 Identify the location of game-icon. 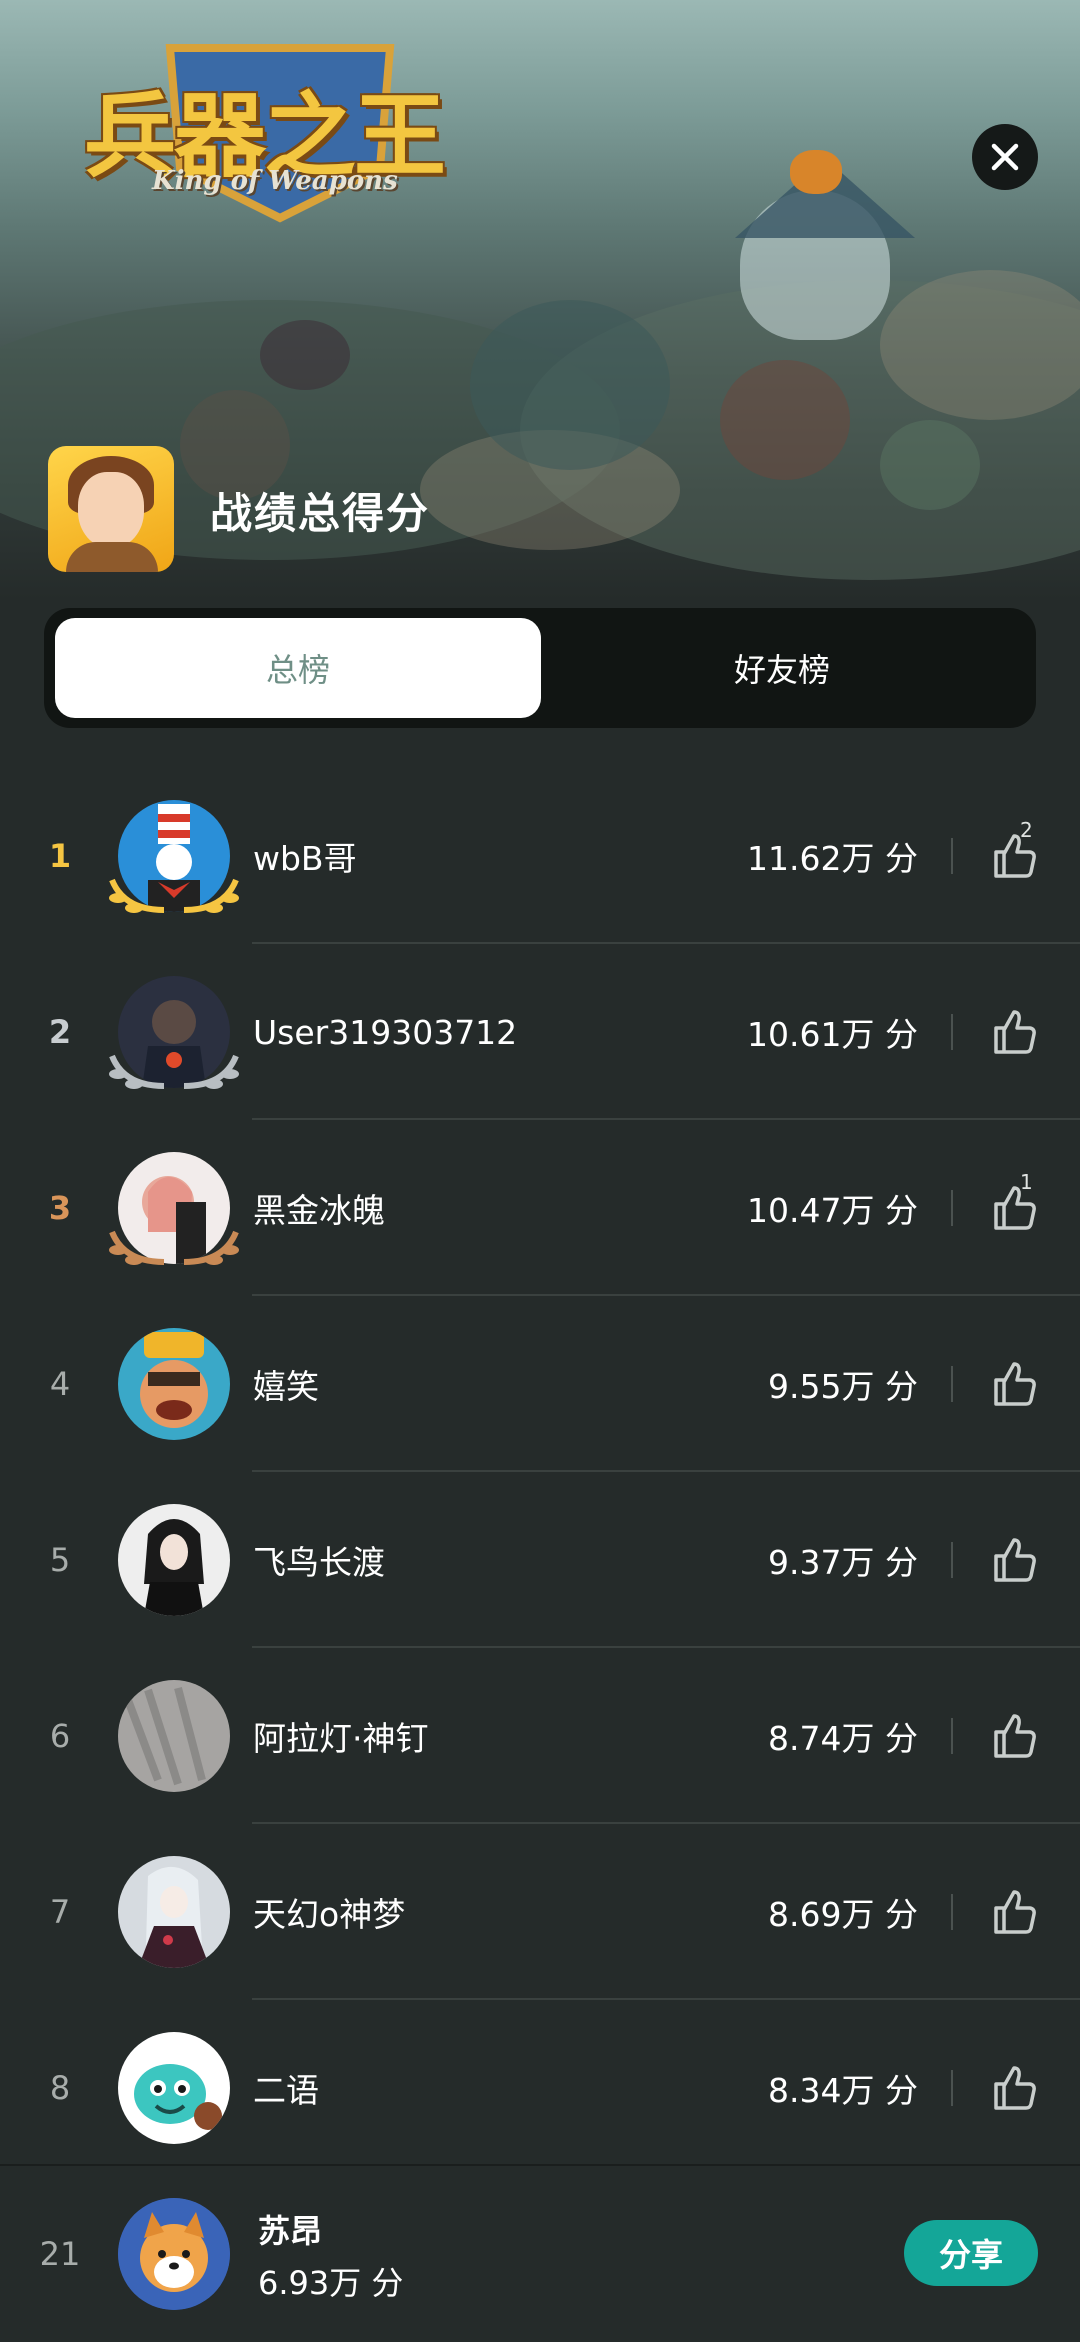
(111, 509).